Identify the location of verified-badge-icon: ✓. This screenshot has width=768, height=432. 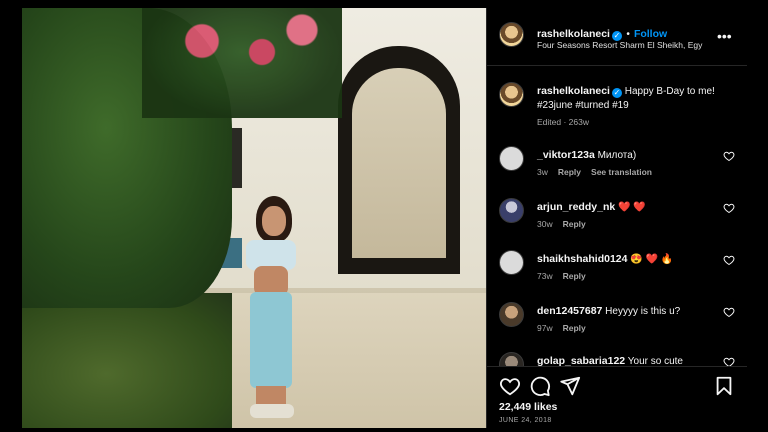
(616, 93).